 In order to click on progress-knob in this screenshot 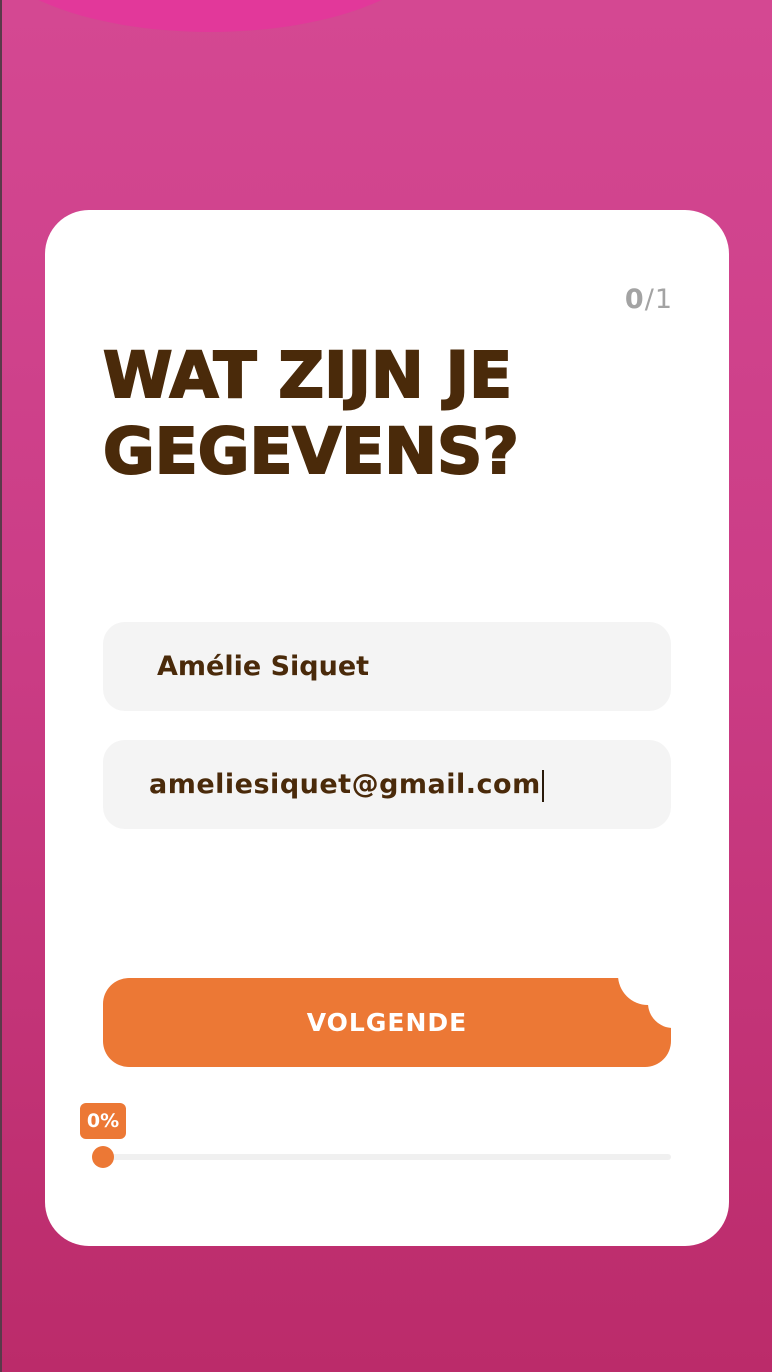, I will do `click(103, 1157)`.